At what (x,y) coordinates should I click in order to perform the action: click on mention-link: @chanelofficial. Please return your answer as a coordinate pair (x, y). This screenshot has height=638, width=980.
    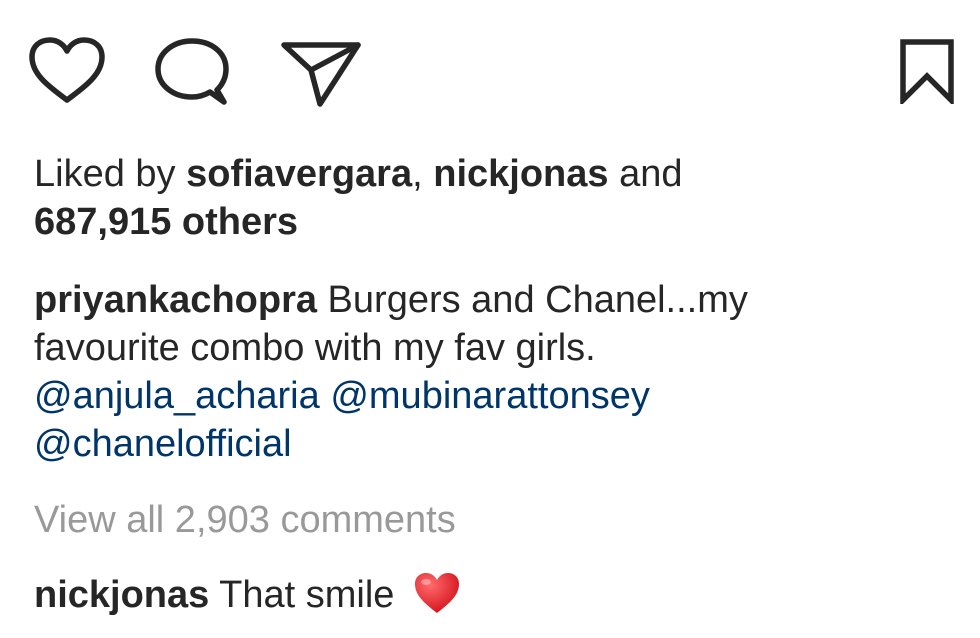
    Looking at the image, I should click on (163, 444).